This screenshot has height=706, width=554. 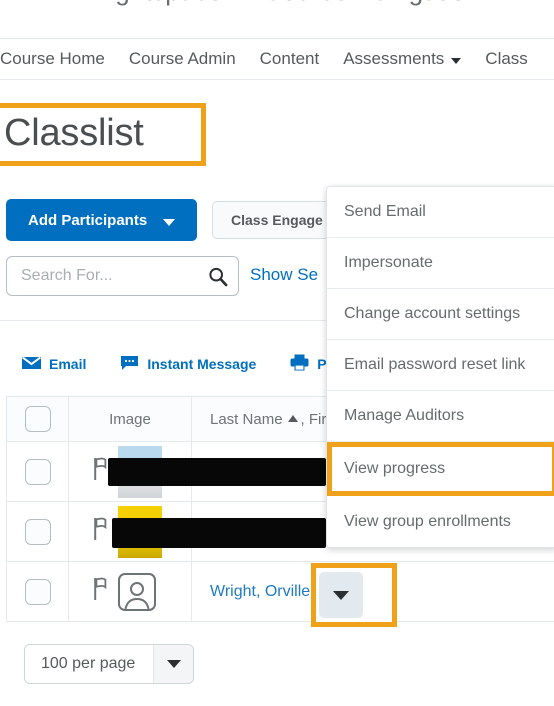 I want to click on instant-message-action: Instant Message, so click(x=188, y=364).